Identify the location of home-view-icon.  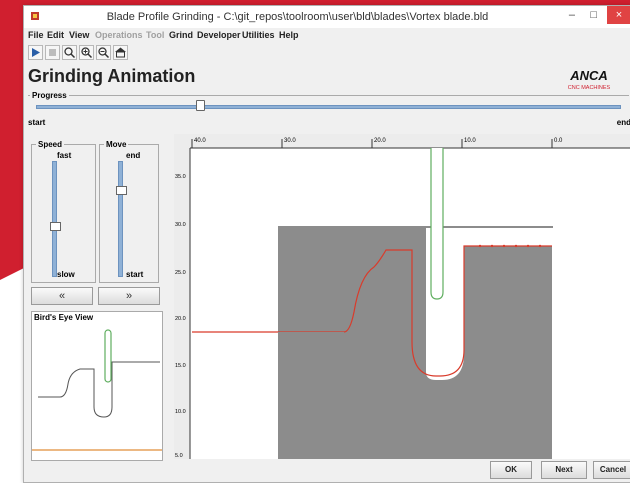
(120, 52).